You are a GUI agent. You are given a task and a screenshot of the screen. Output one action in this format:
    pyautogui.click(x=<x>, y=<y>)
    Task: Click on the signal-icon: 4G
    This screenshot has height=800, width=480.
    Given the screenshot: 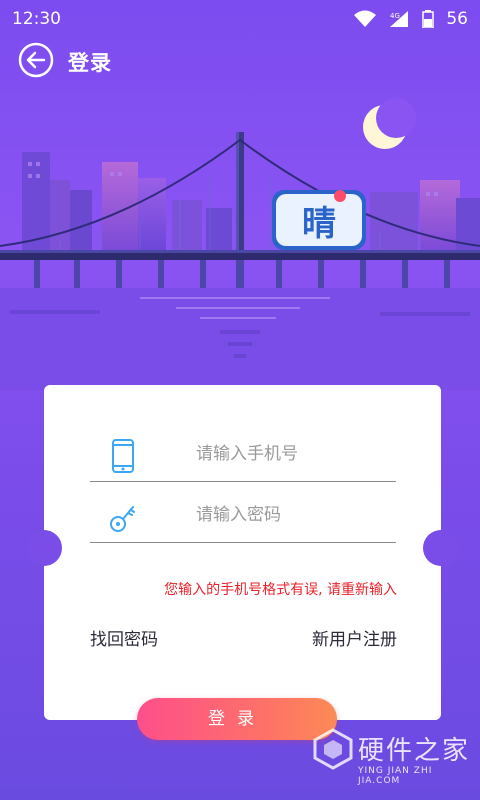 What is the action you would take?
    pyautogui.click(x=399, y=19)
    